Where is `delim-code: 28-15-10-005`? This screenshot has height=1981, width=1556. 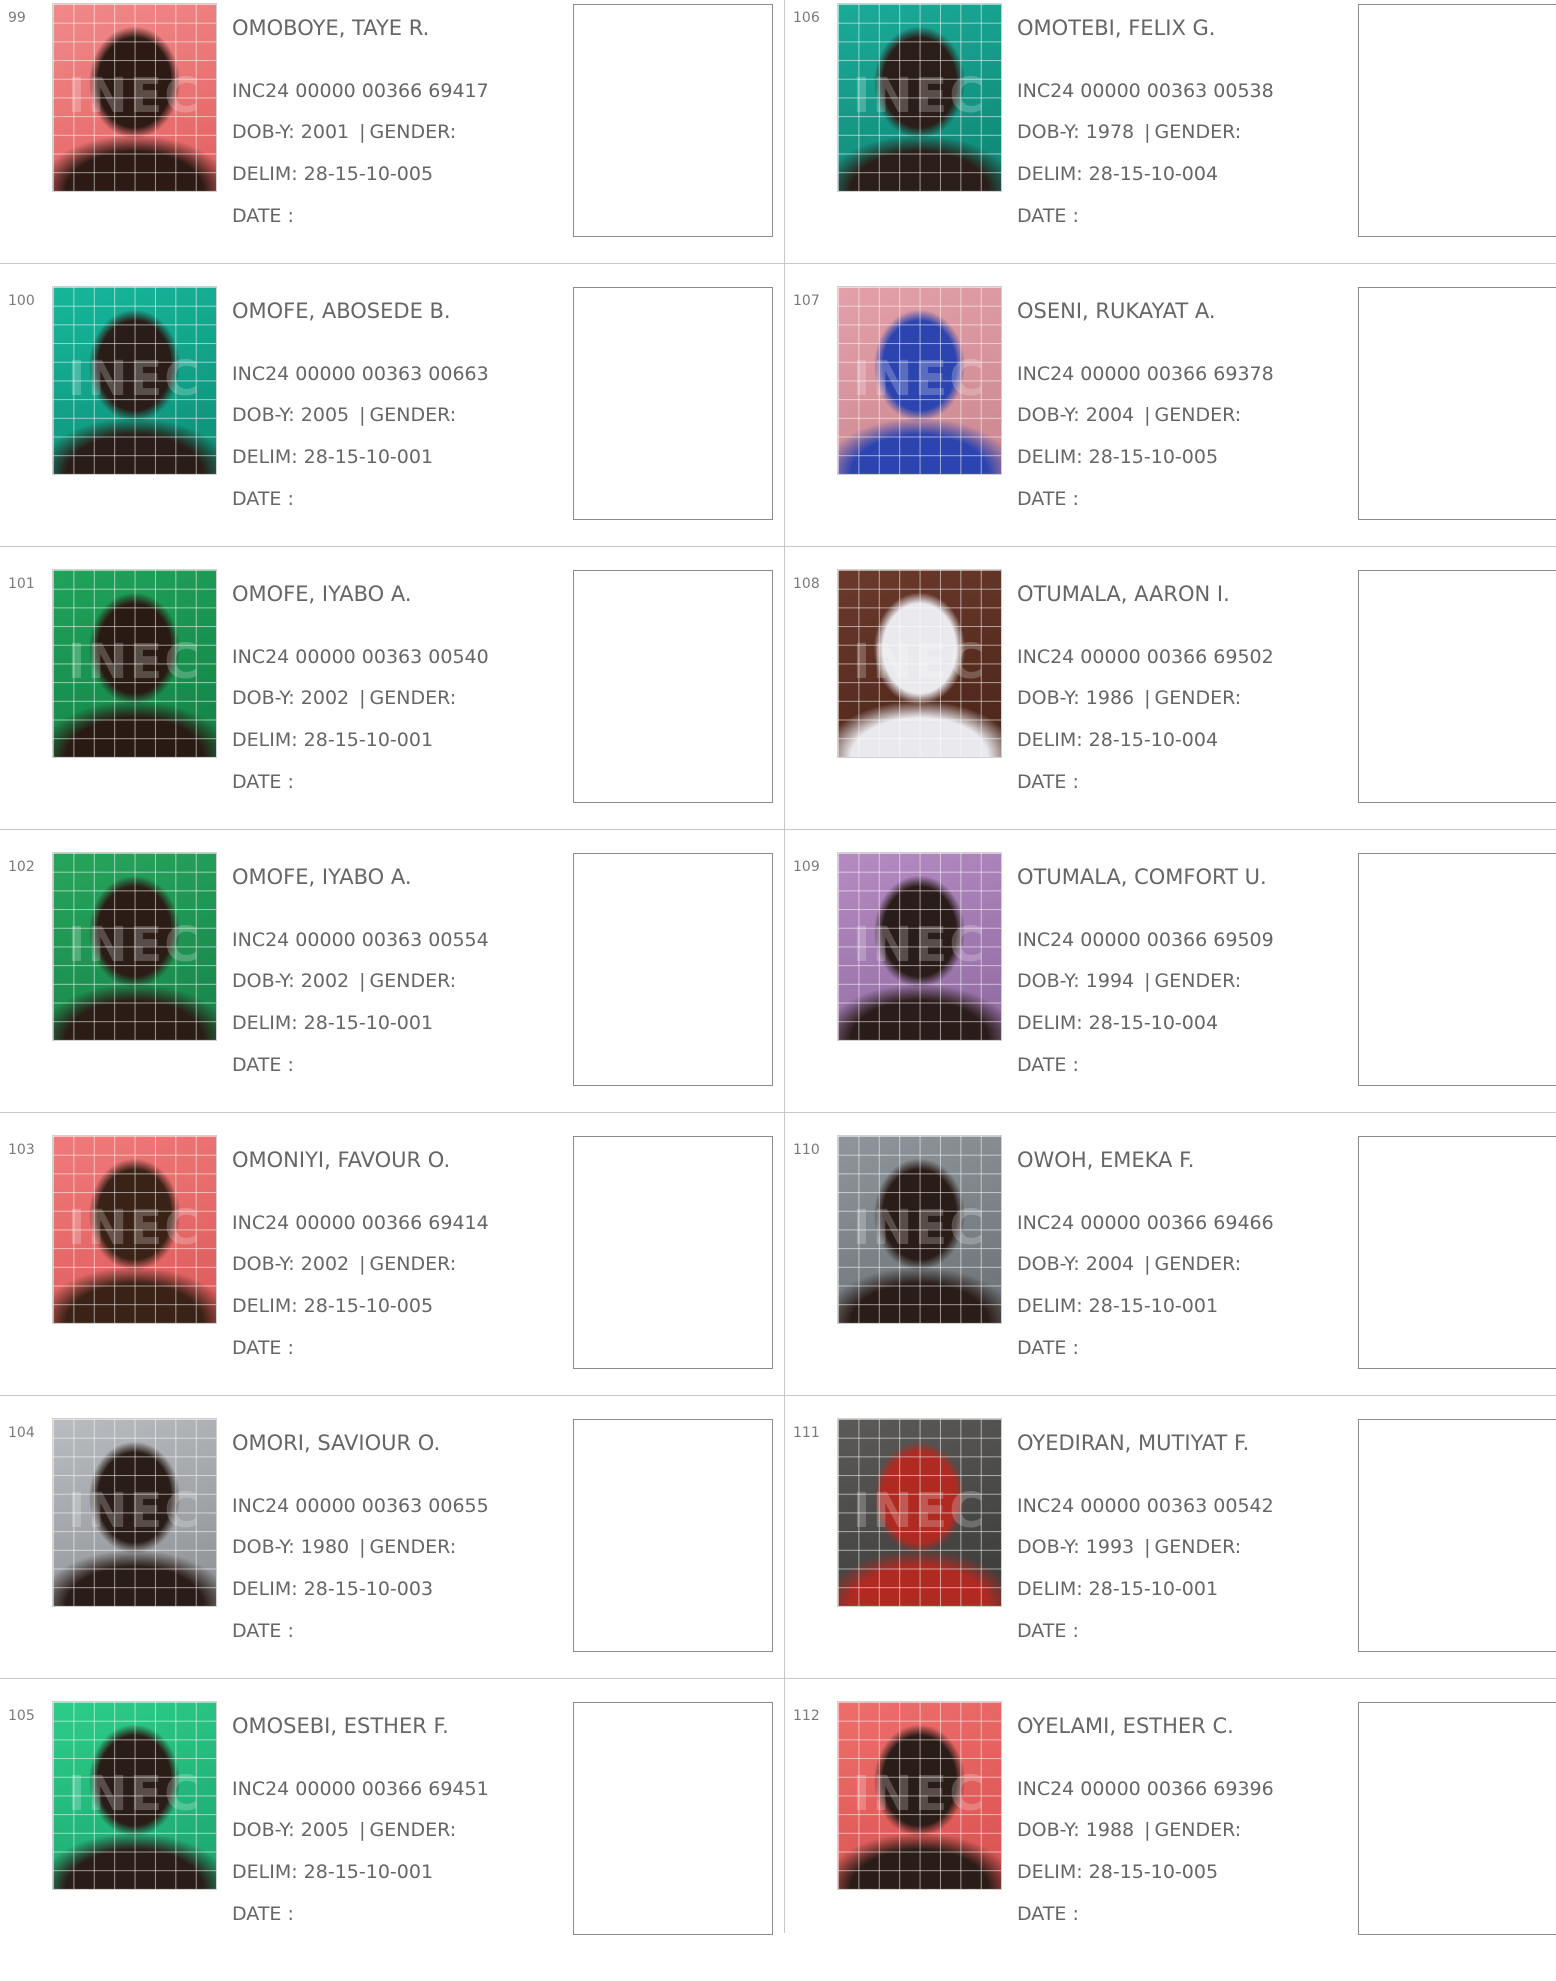
delim-code: 28-15-10-005 is located at coordinates (368, 174).